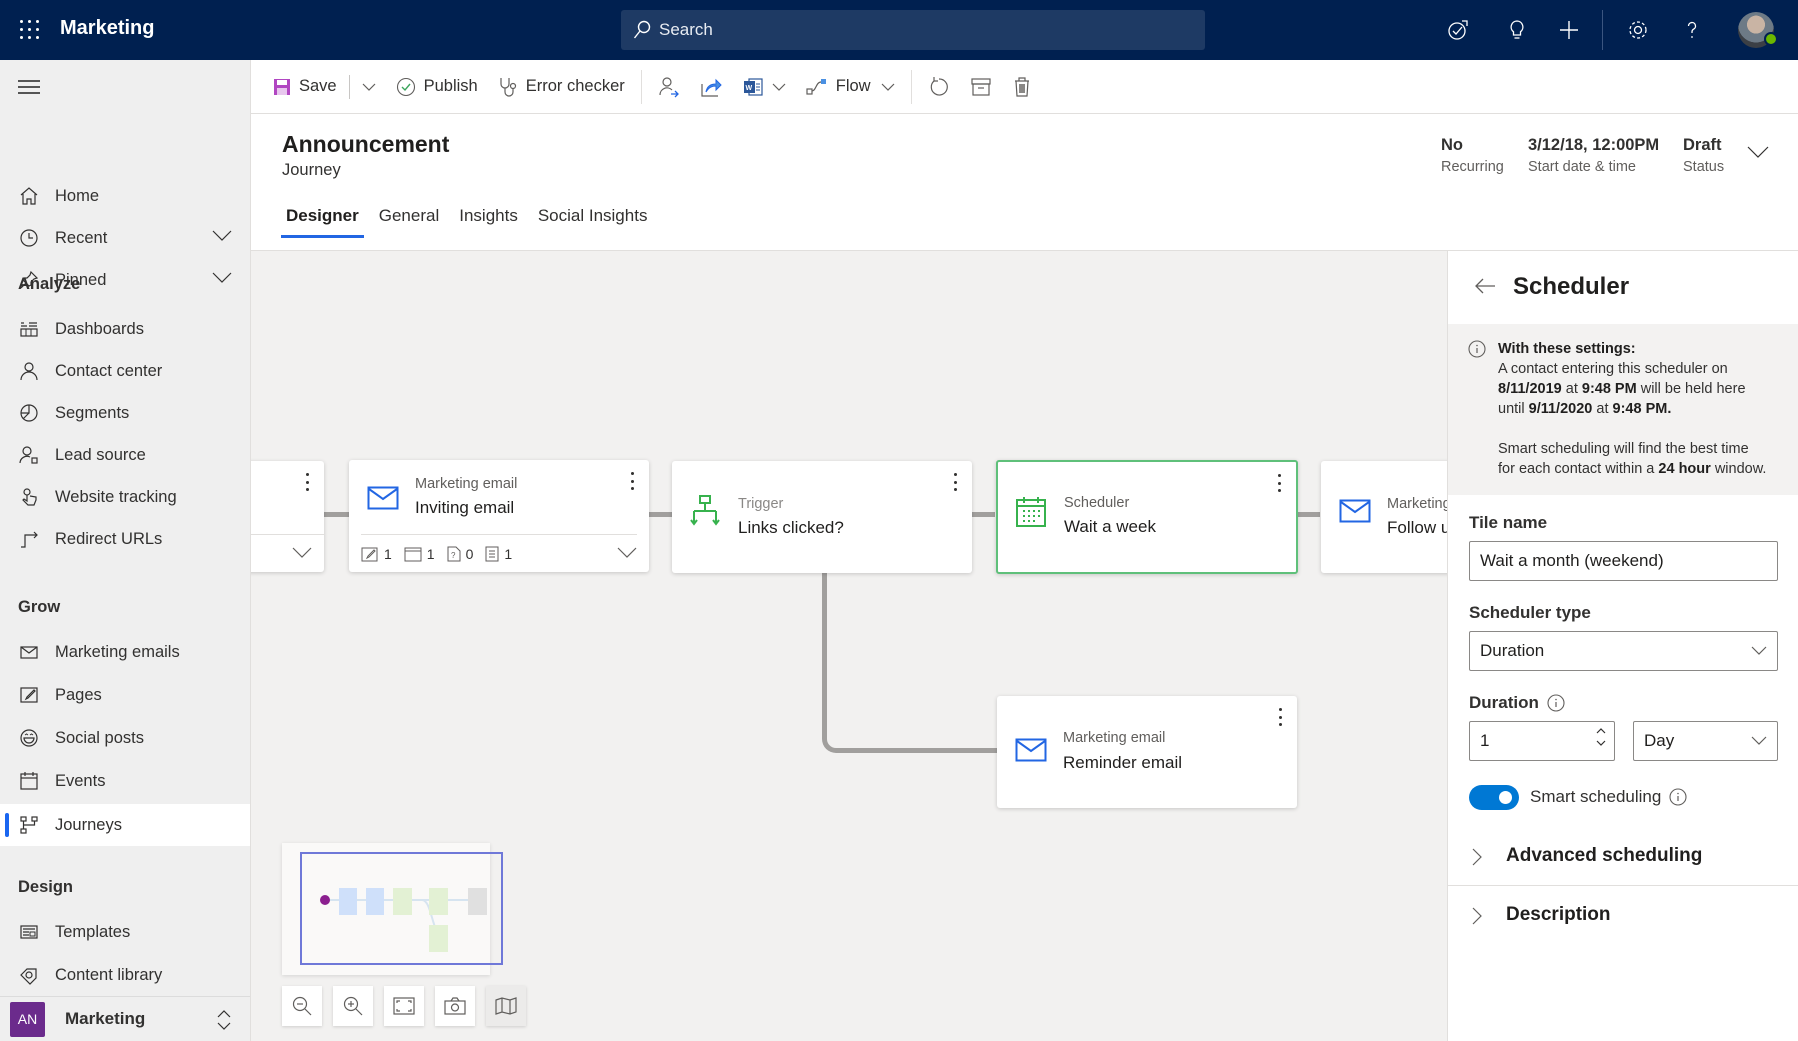 Image resolution: width=1798 pixels, height=1041 pixels. What do you see at coordinates (1758, 152) in the screenshot?
I see `expand-header-icon` at bounding box center [1758, 152].